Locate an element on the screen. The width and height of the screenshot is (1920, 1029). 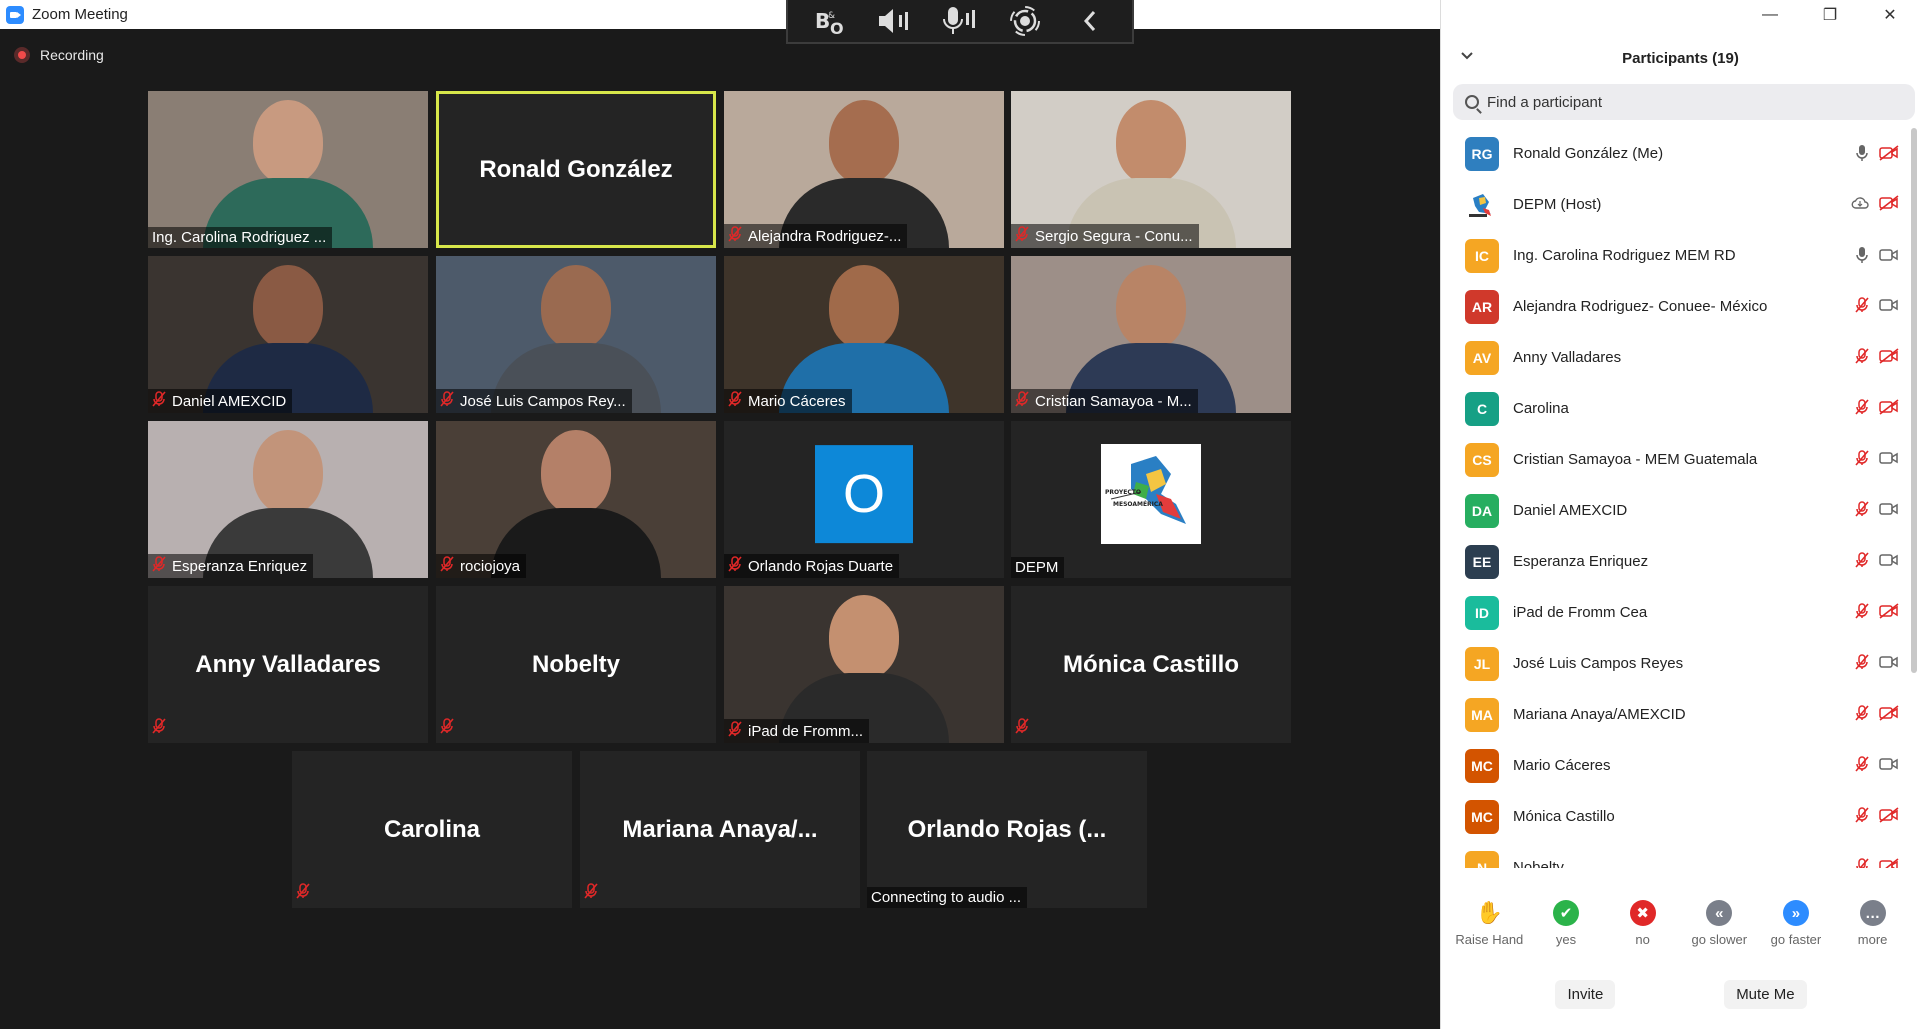
video-tile: Ronald González is located at coordinates (576, 169).